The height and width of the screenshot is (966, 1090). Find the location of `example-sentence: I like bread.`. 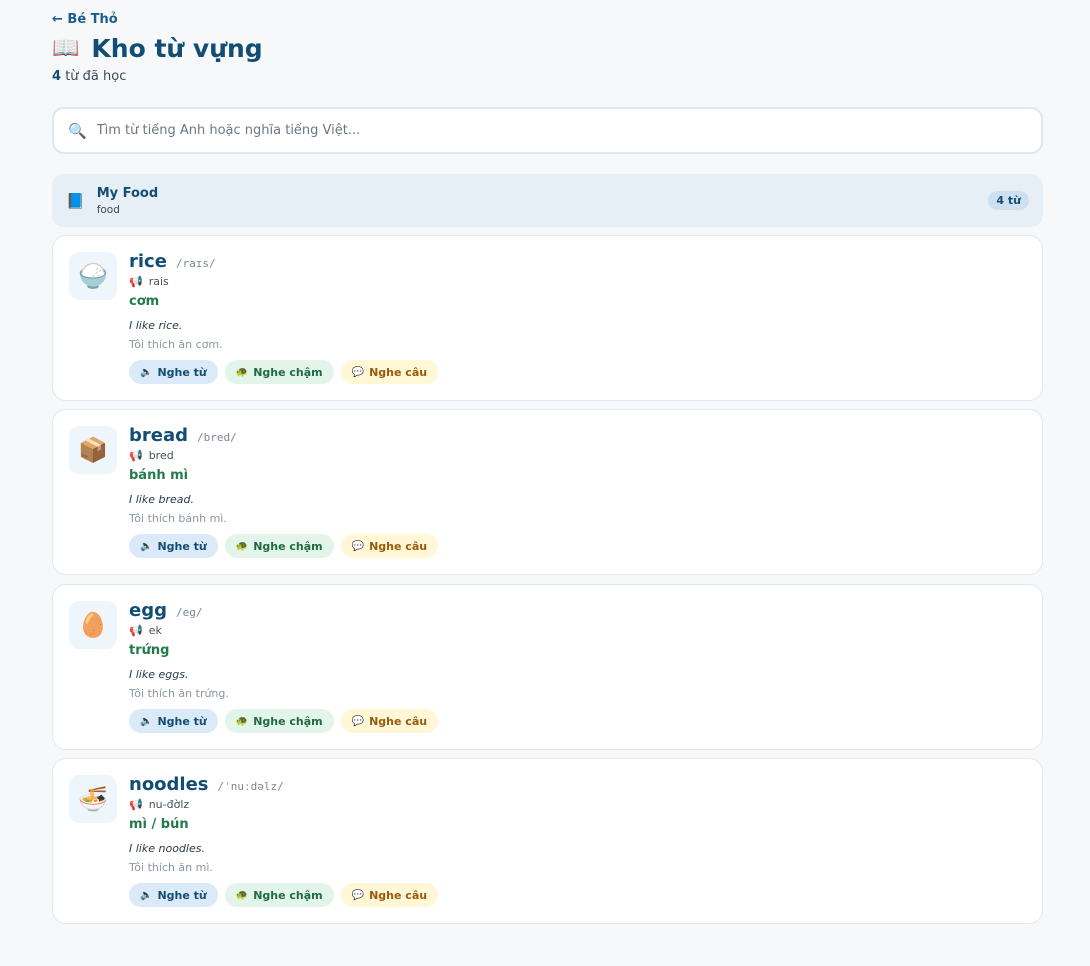

example-sentence: I like bread. is located at coordinates (161, 499).